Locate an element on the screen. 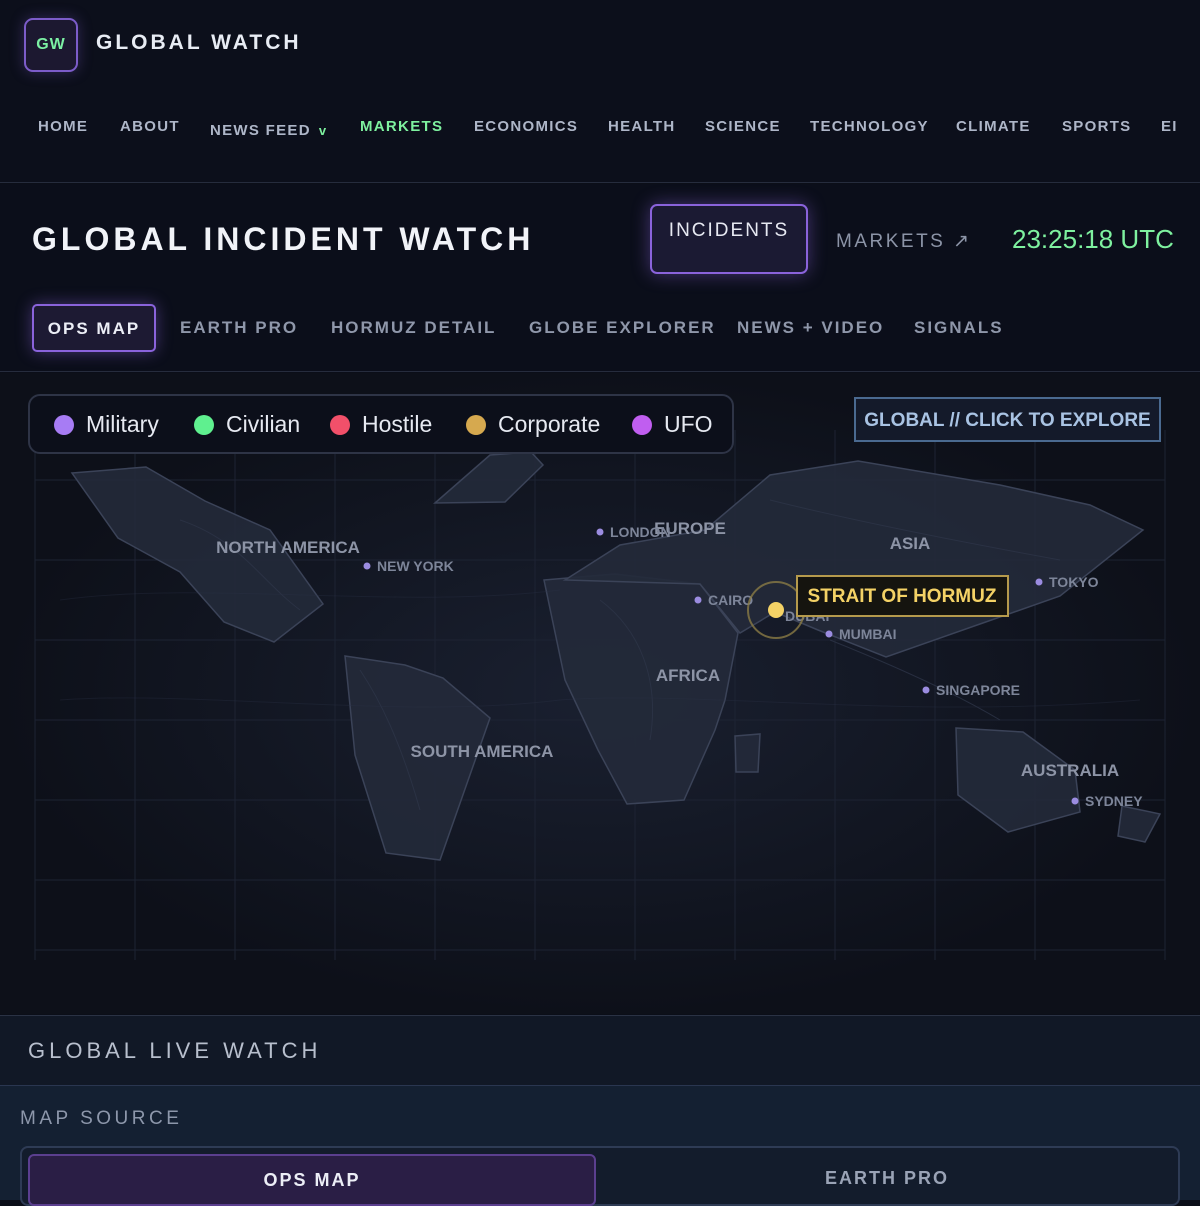 The image size is (1200, 1206). logo-badge: GW is located at coordinates (51, 45).